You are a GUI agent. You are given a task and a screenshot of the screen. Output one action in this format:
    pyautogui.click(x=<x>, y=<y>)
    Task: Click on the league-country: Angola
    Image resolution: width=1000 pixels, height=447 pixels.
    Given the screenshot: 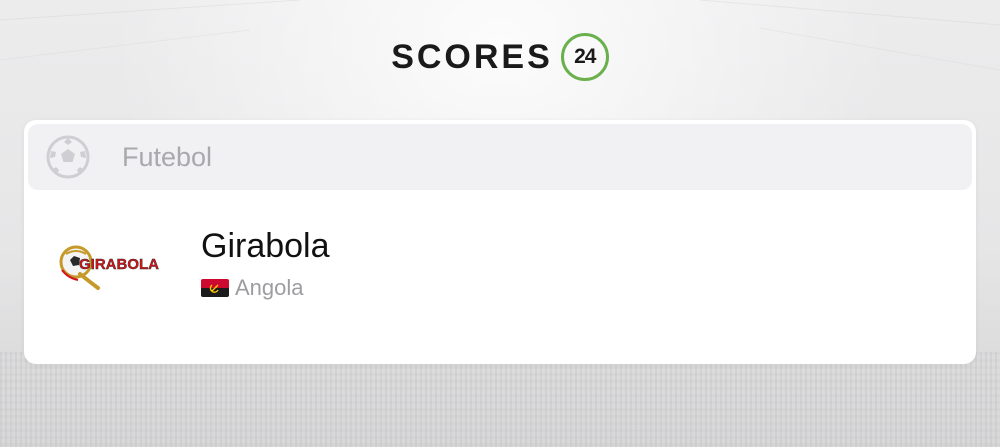 What is the action you would take?
    pyautogui.click(x=265, y=288)
    